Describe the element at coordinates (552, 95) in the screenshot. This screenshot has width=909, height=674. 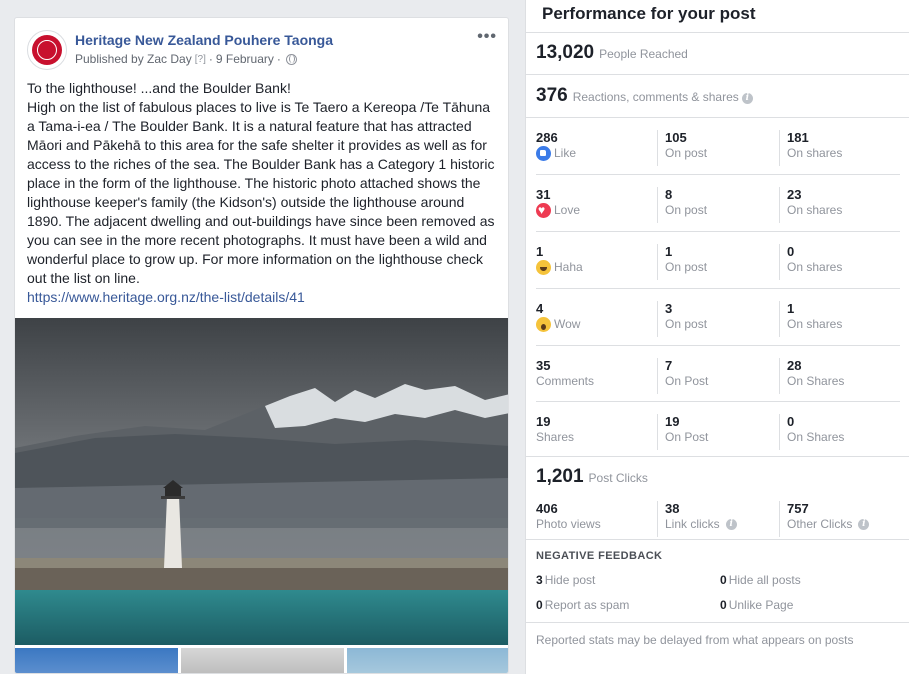
I see `reactions-value: 376` at that location.